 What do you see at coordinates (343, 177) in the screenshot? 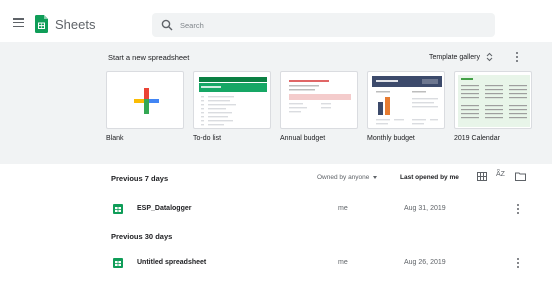
I see `owner-filter-label: Owned by anyone` at bounding box center [343, 177].